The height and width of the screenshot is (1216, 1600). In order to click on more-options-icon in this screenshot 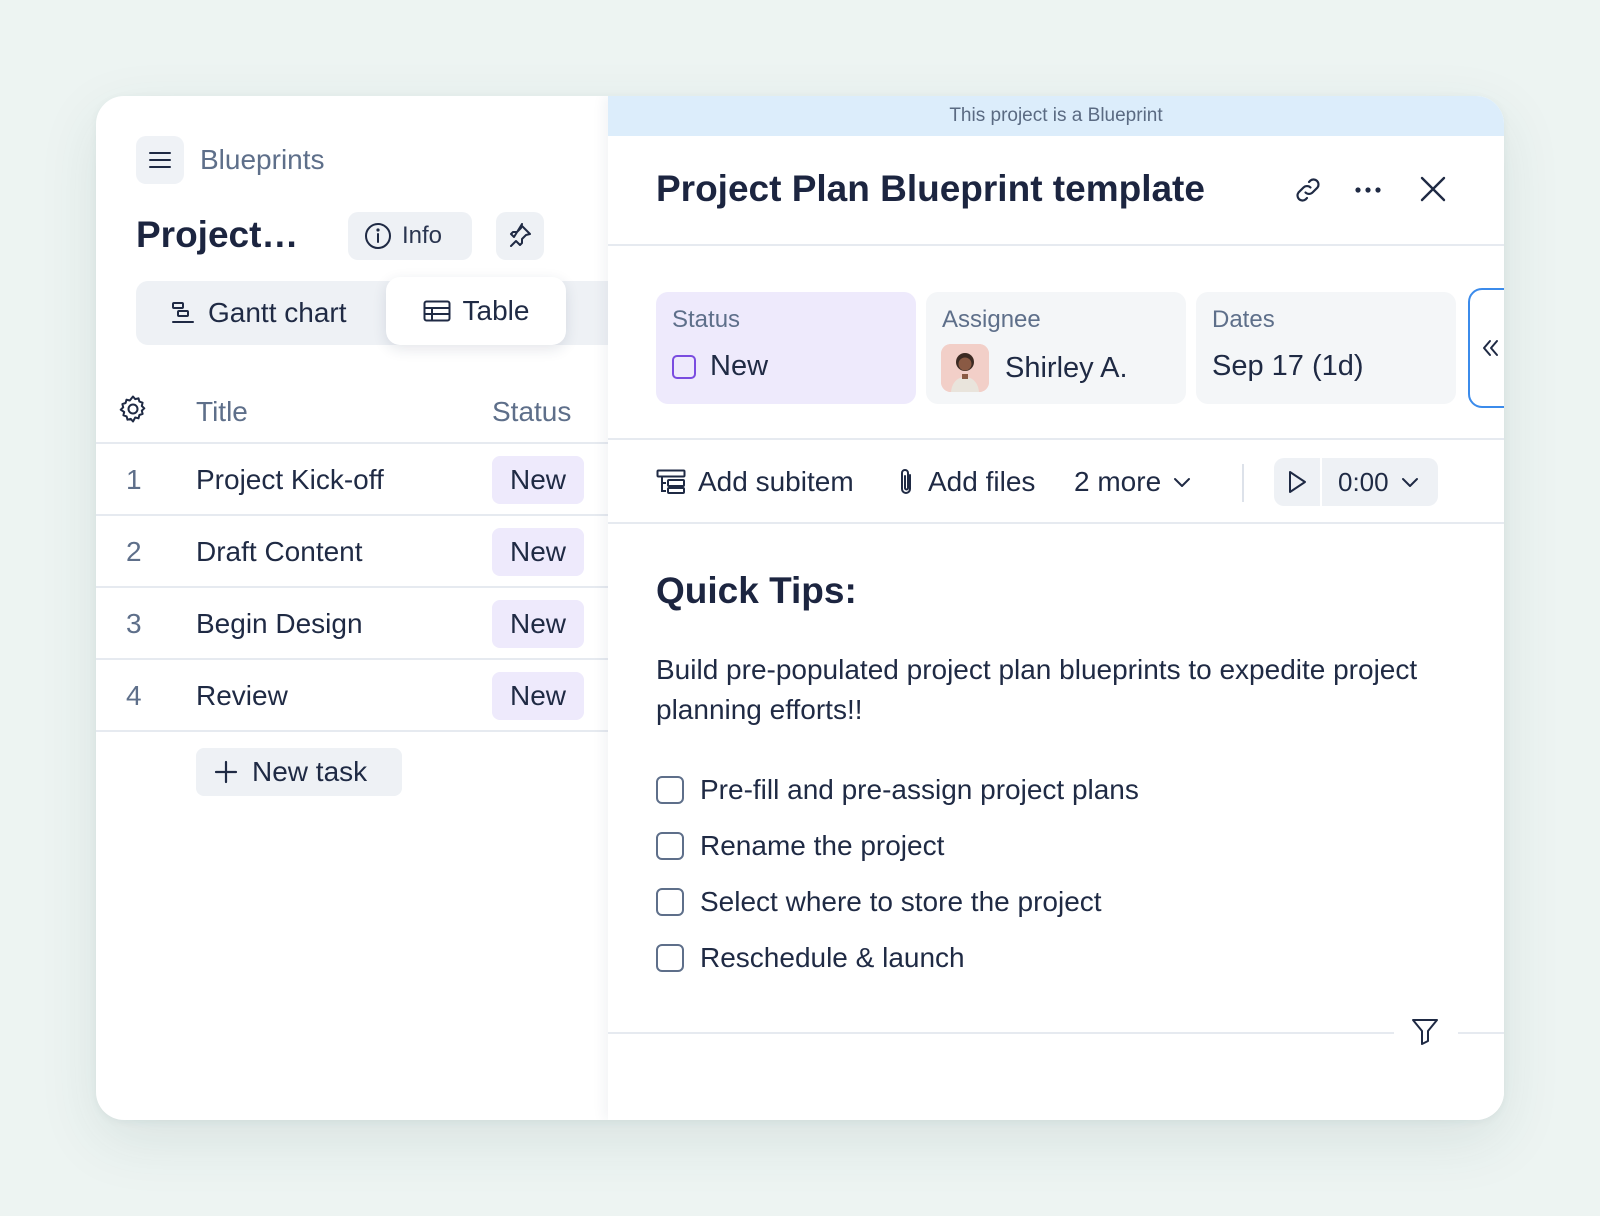, I will do `click(1368, 190)`.